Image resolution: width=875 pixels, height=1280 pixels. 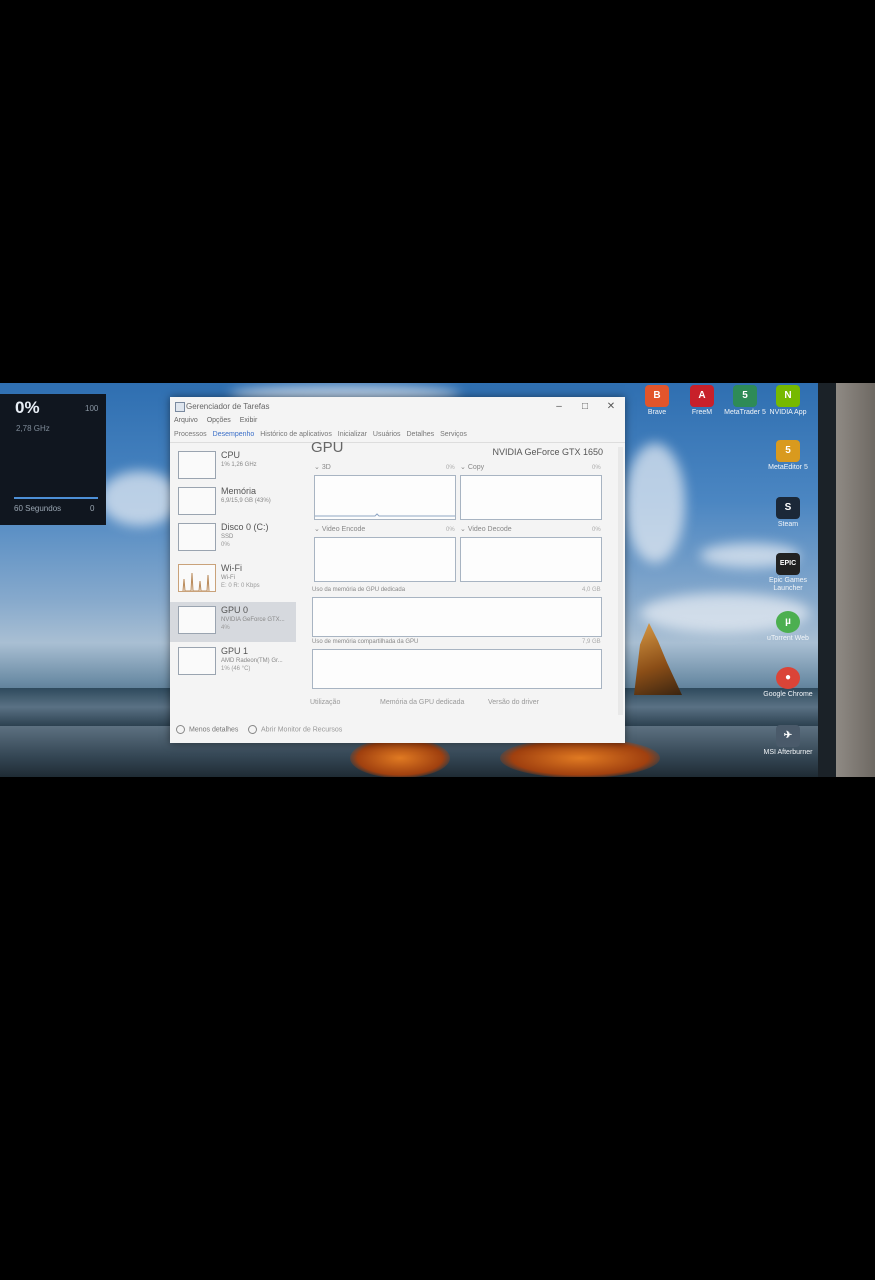 I want to click on menu-exibir: Exibir, so click(x=249, y=420).